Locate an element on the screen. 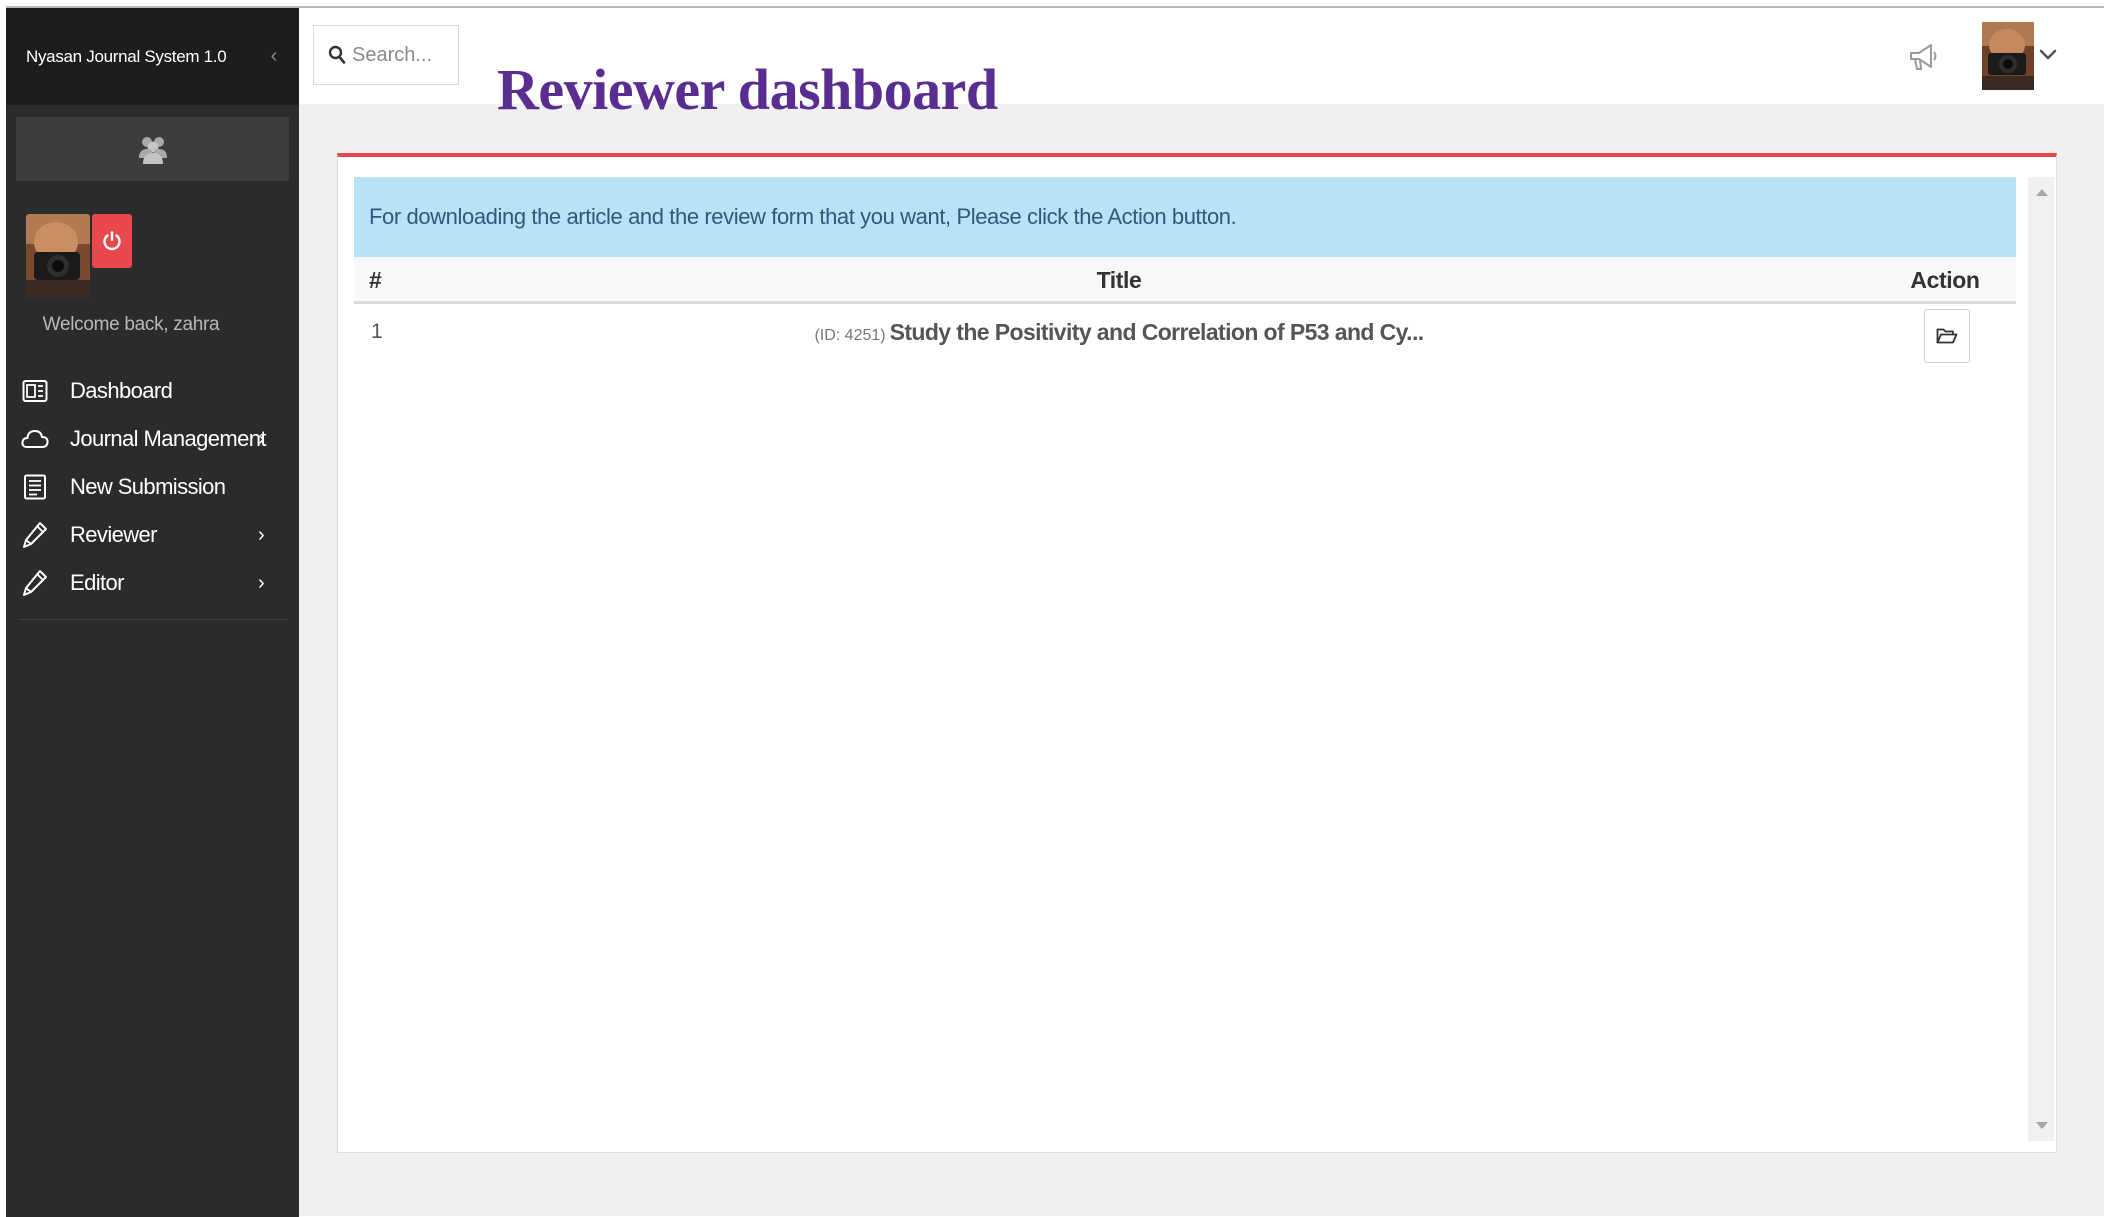  sidebar-item-label: Dashboard is located at coordinates (121, 390).